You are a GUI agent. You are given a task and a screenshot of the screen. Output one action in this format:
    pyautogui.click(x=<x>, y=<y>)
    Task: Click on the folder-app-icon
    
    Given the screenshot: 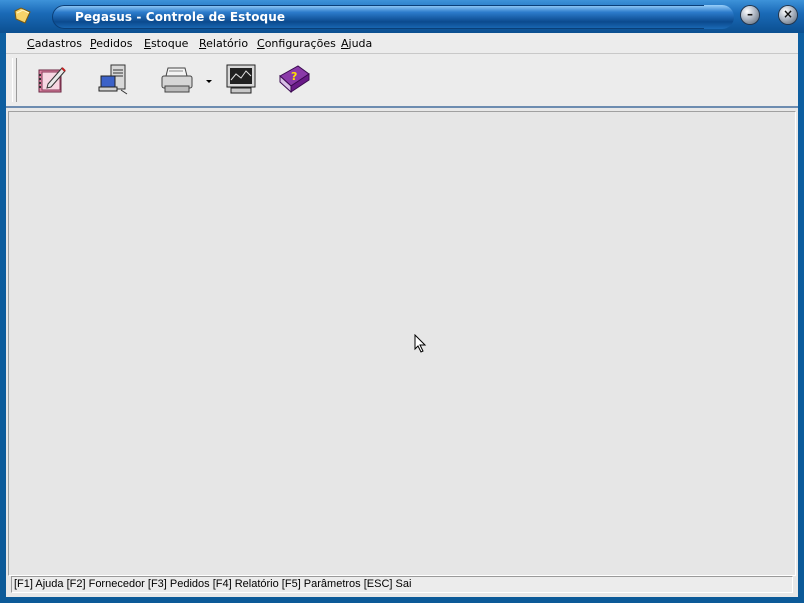 What is the action you would take?
    pyautogui.click(x=23, y=16)
    